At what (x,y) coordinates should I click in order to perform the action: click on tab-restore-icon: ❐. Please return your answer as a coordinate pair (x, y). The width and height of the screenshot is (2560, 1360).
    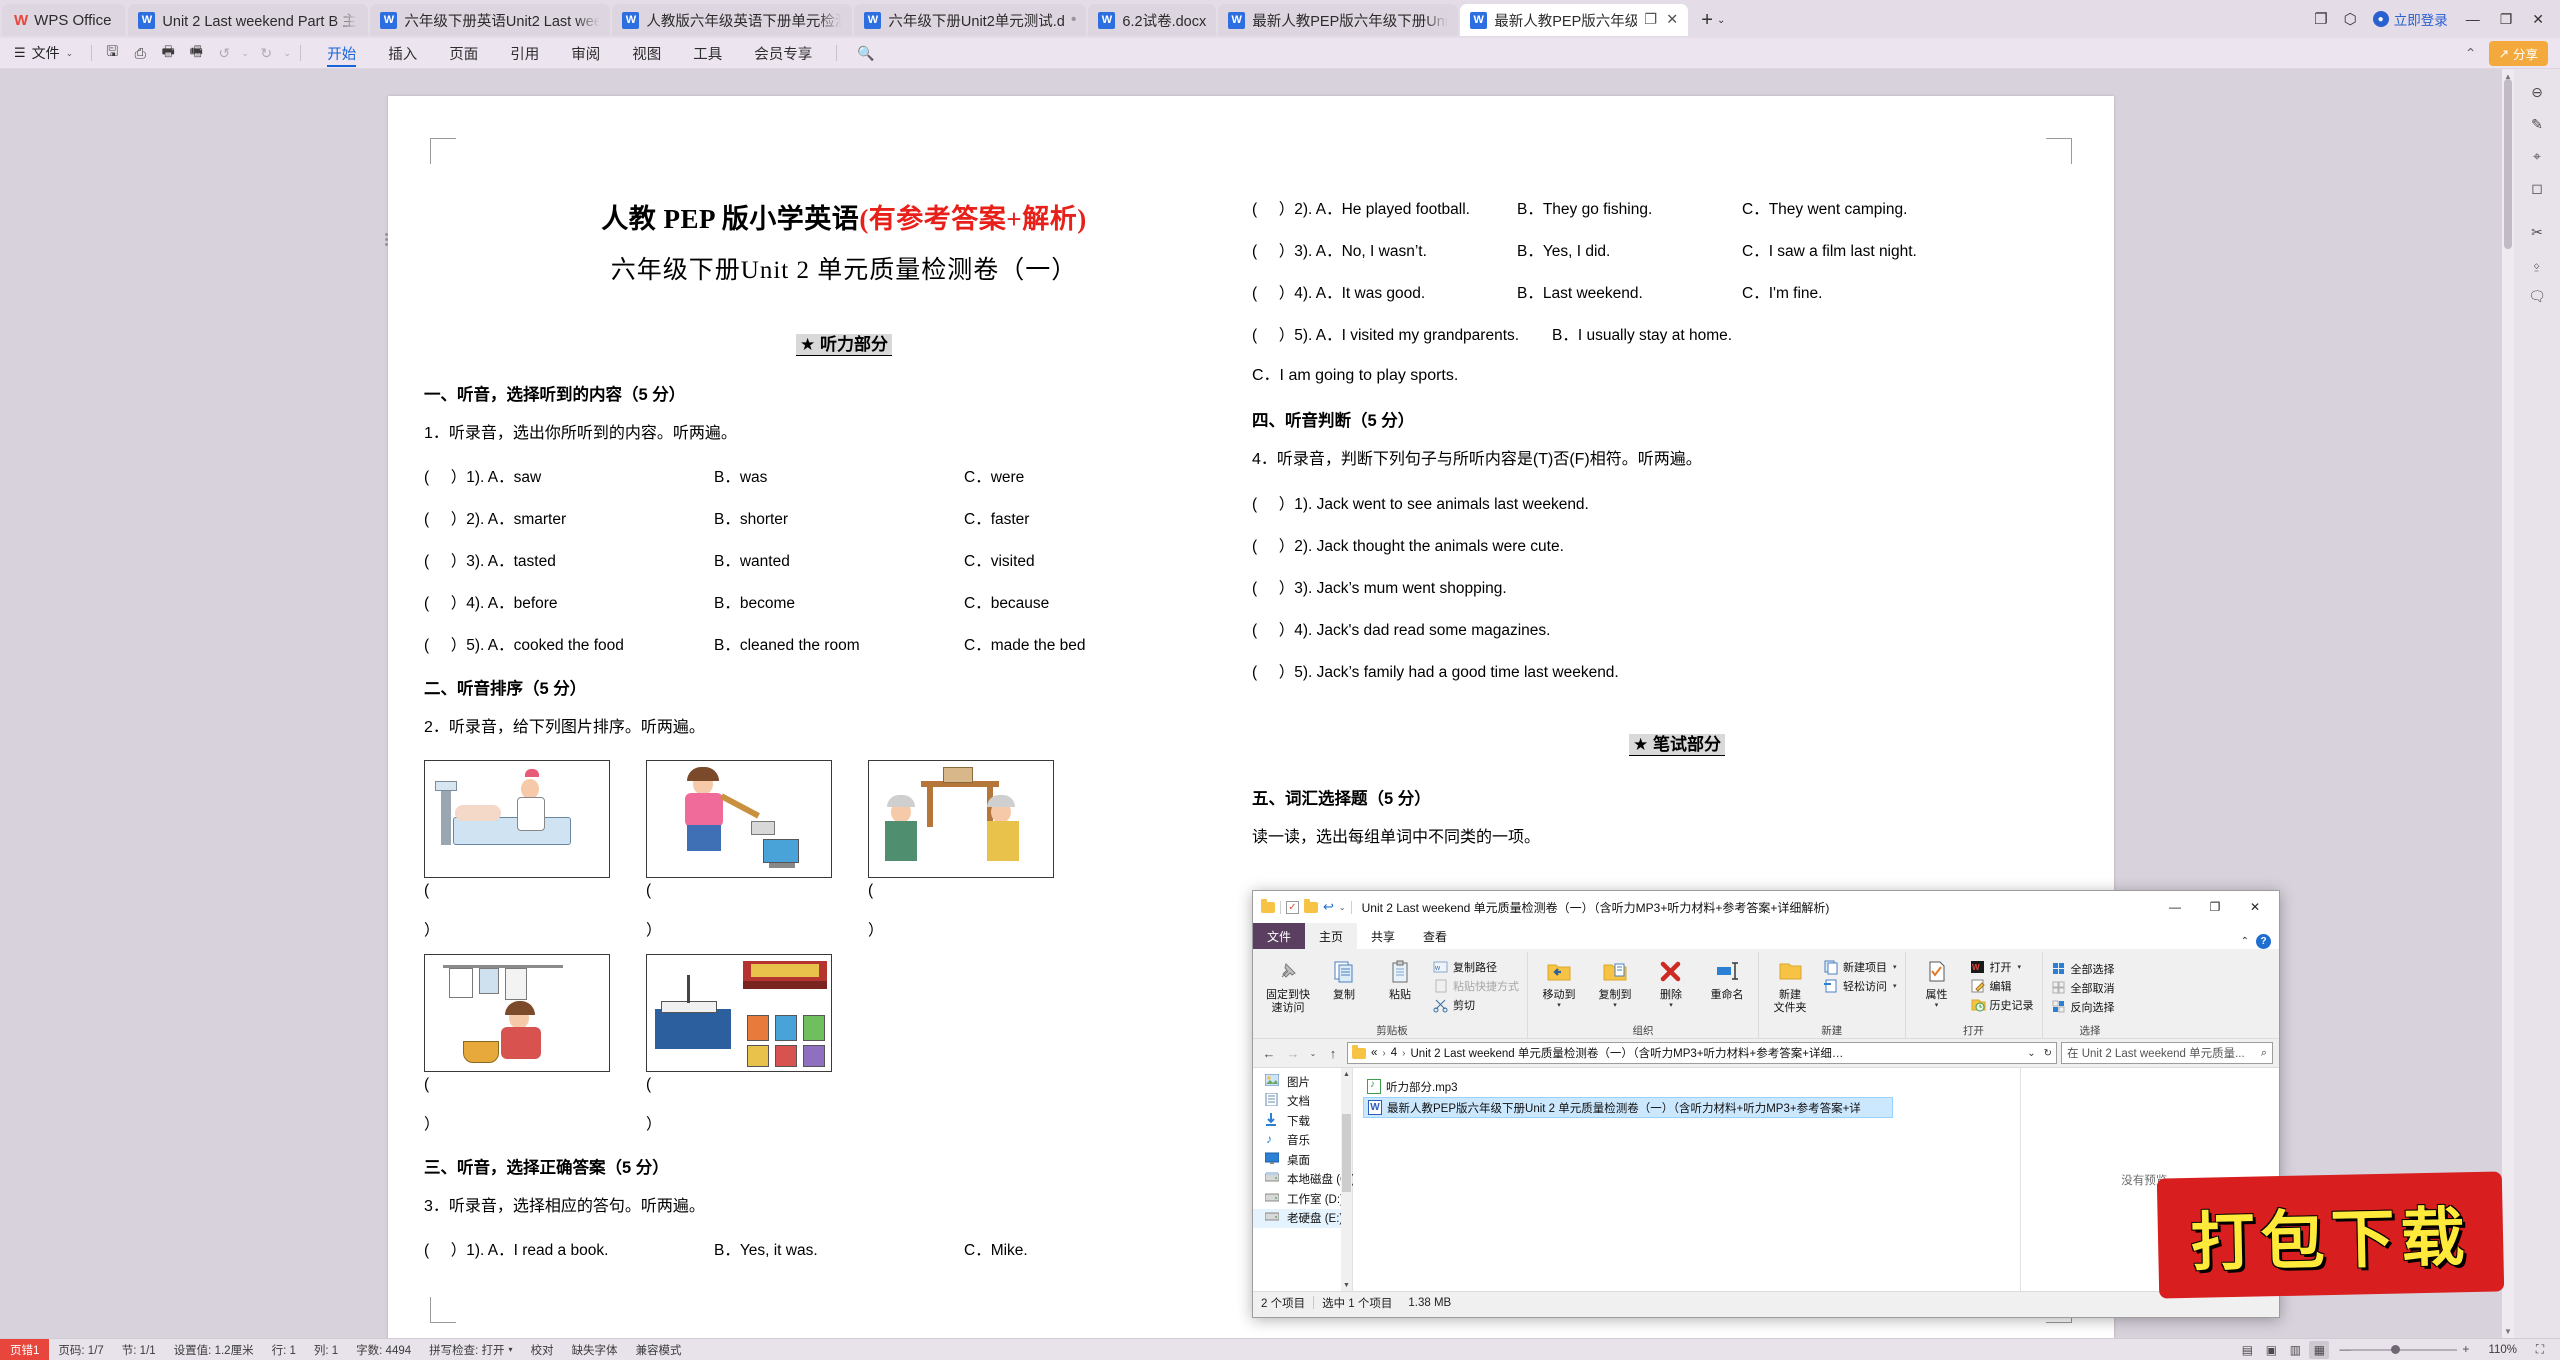
    Looking at the image, I should click on (1650, 20).